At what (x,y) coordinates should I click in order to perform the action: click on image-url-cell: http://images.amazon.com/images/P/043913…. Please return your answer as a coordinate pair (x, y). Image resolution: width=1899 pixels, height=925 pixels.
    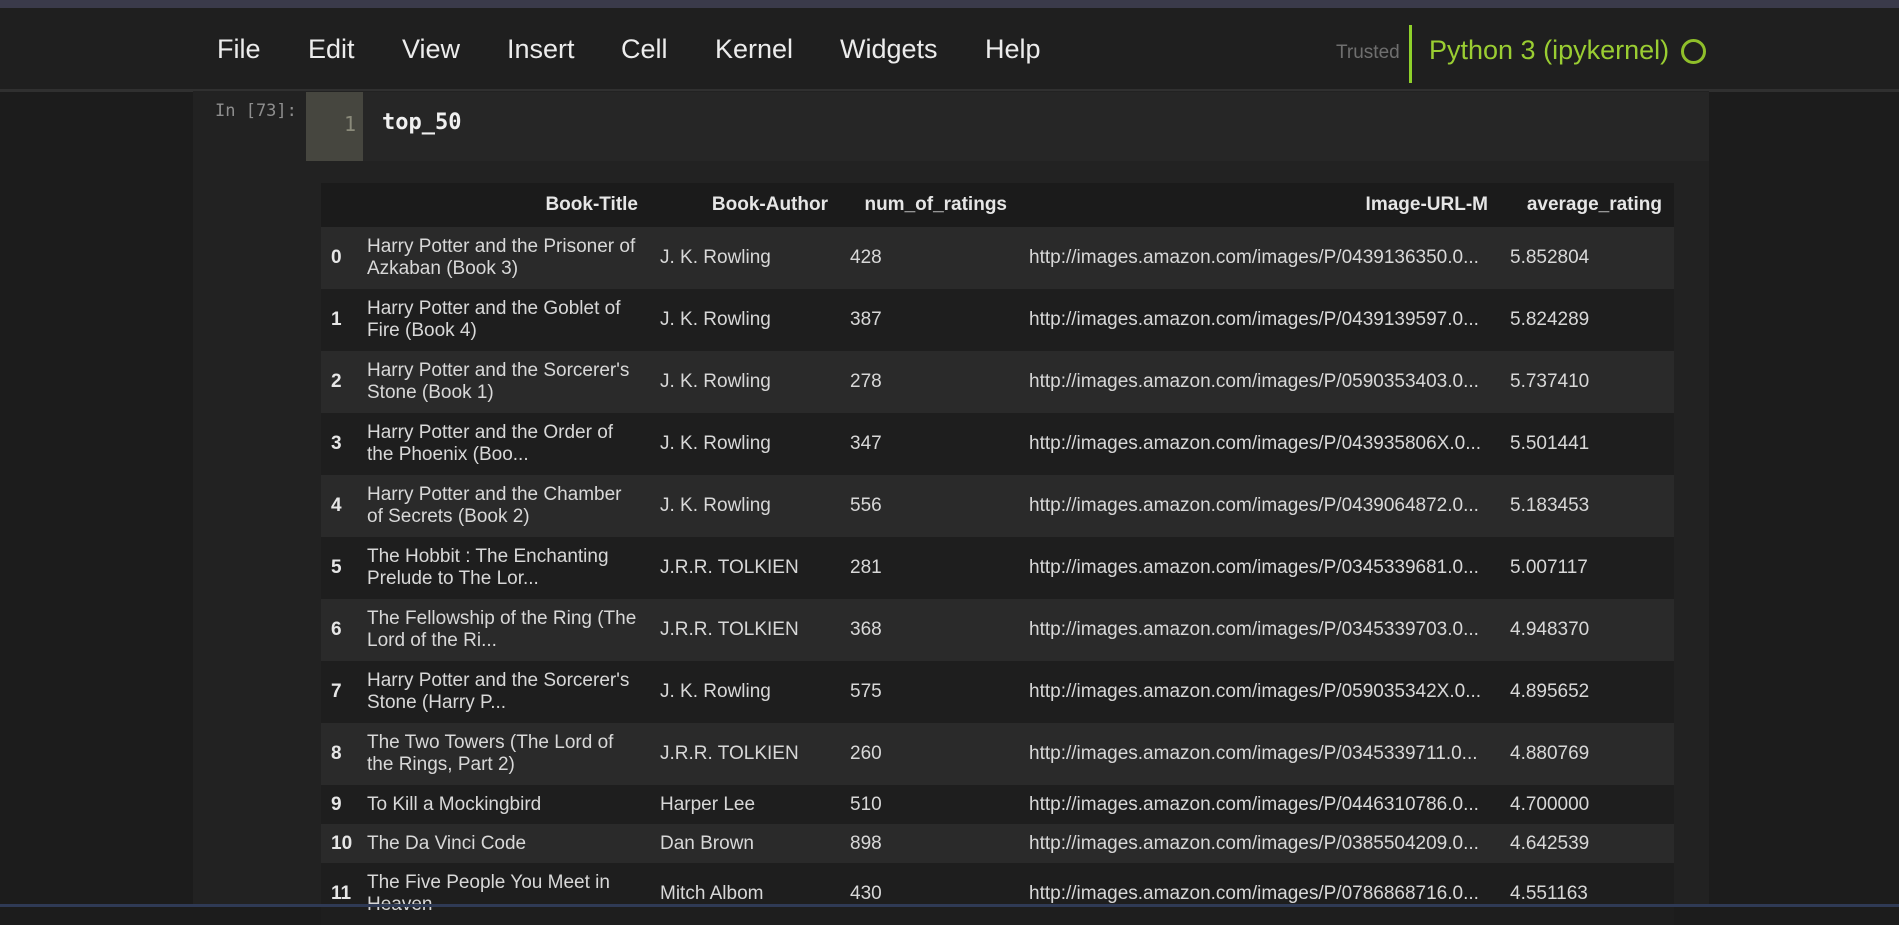
    Looking at the image, I should click on (1254, 319).